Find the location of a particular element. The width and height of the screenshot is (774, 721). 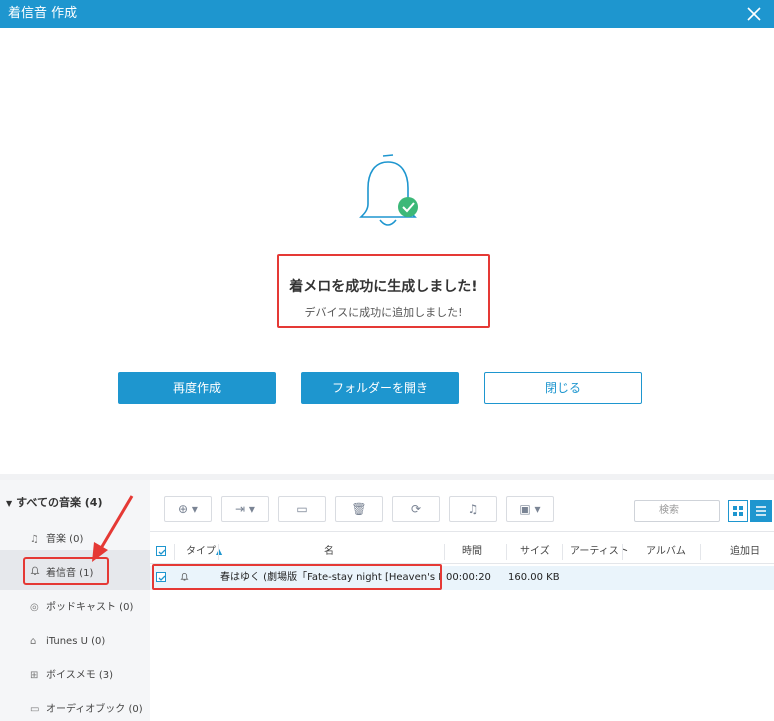

row-size: 160.00 KB is located at coordinates (534, 577).